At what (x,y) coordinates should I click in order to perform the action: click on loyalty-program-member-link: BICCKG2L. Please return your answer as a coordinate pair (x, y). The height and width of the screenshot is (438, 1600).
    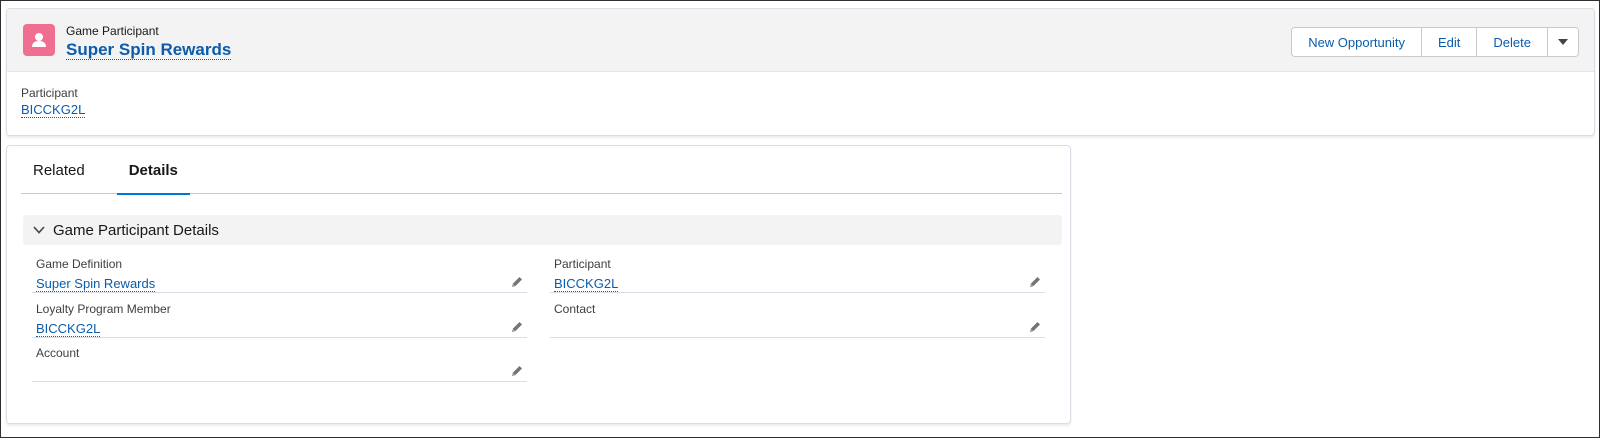
    Looking at the image, I should click on (68, 329).